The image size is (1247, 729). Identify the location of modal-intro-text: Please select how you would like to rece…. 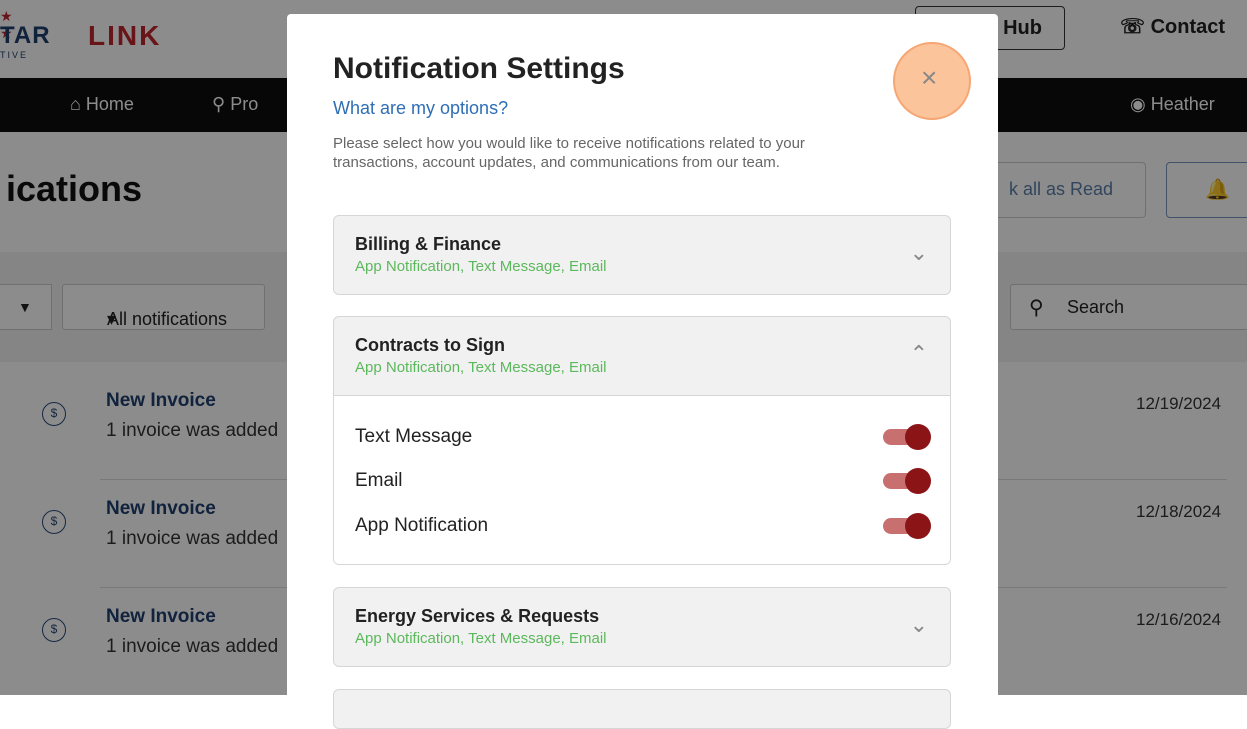
(569, 153).